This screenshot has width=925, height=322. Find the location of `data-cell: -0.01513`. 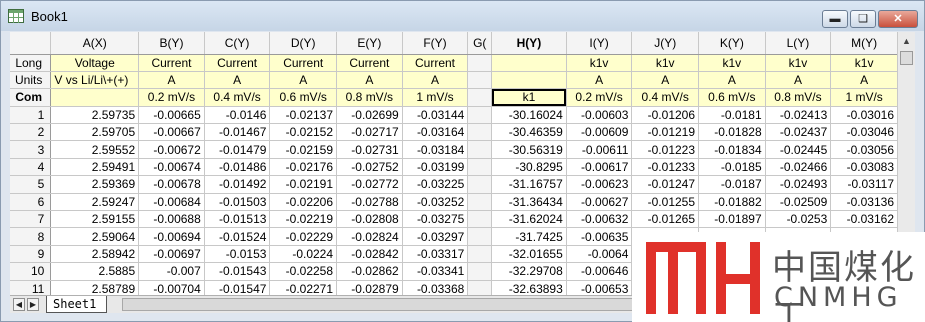

data-cell: -0.01513 is located at coordinates (237, 219).